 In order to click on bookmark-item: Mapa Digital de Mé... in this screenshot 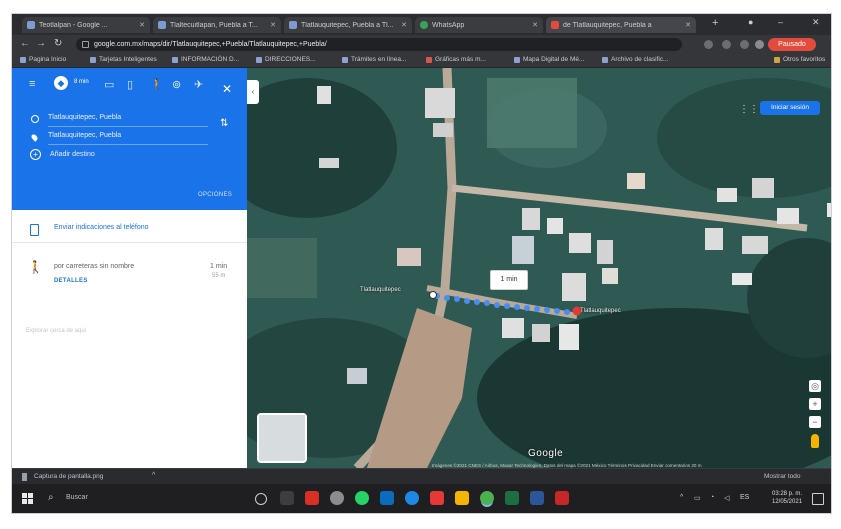, I will do `click(549, 59)`.